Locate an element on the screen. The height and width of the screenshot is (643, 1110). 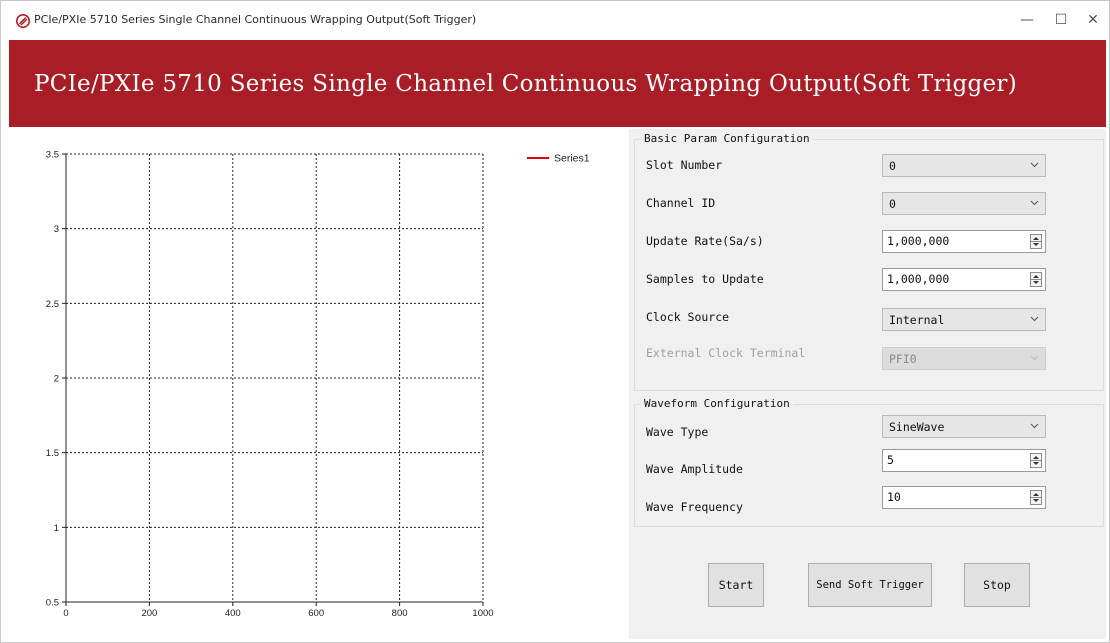
x-tick-label: 1000 is located at coordinates (482, 613).